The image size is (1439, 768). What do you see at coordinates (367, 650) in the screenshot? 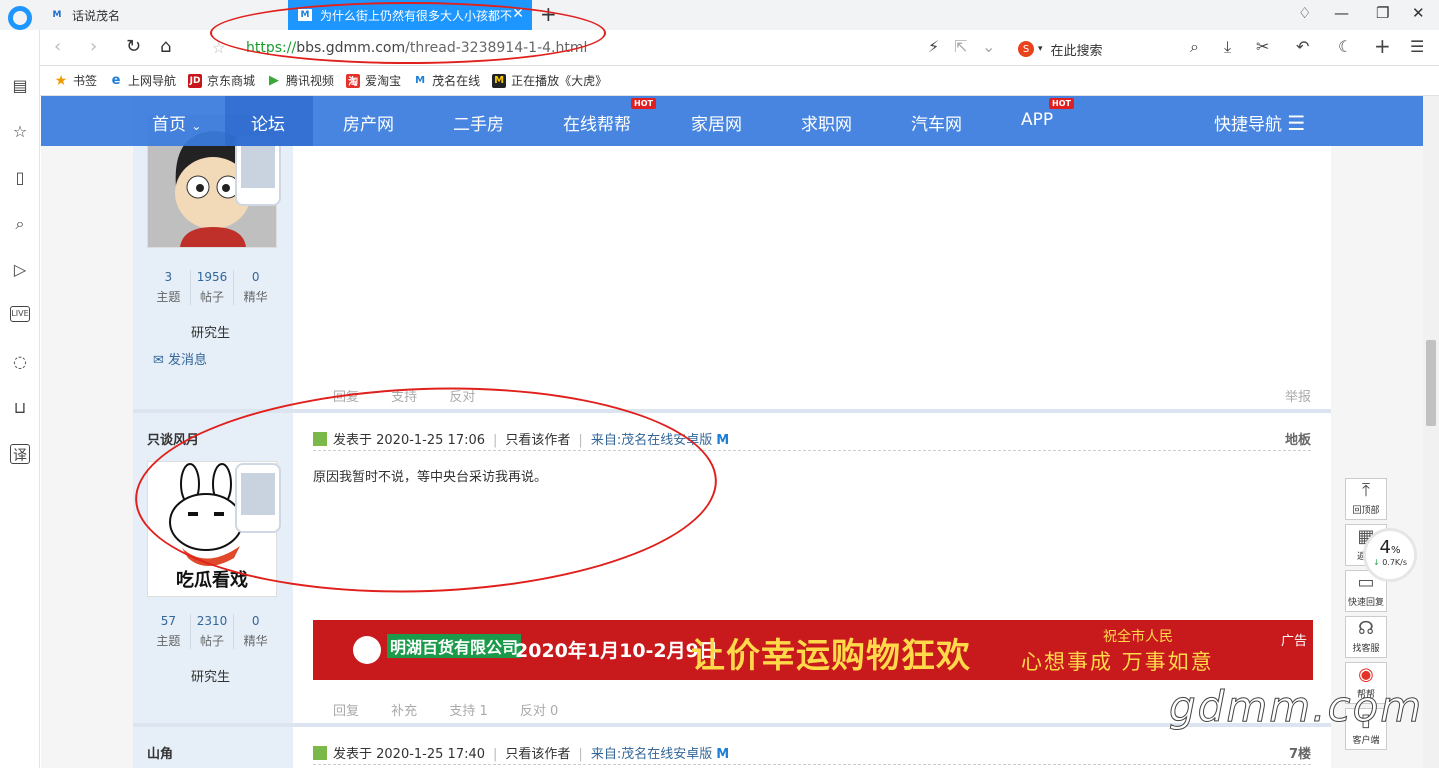
I see `store-logo-icon` at bounding box center [367, 650].